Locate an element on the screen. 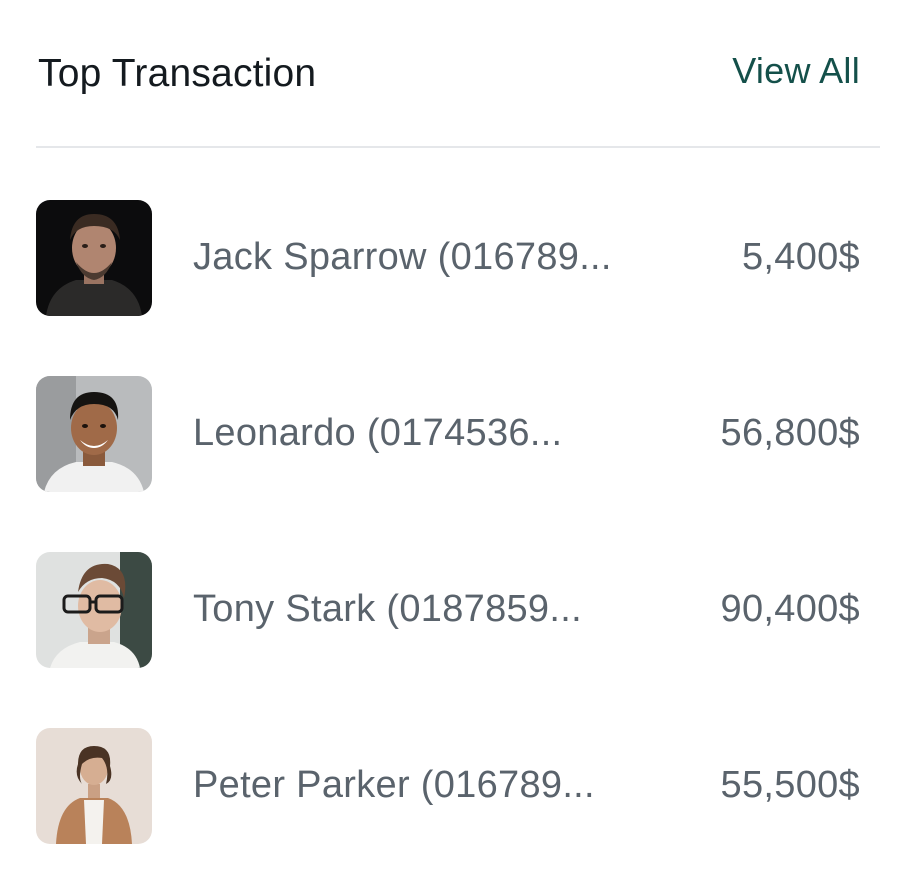  transaction-amount: 56,800$ is located at coordinates (790, 433).